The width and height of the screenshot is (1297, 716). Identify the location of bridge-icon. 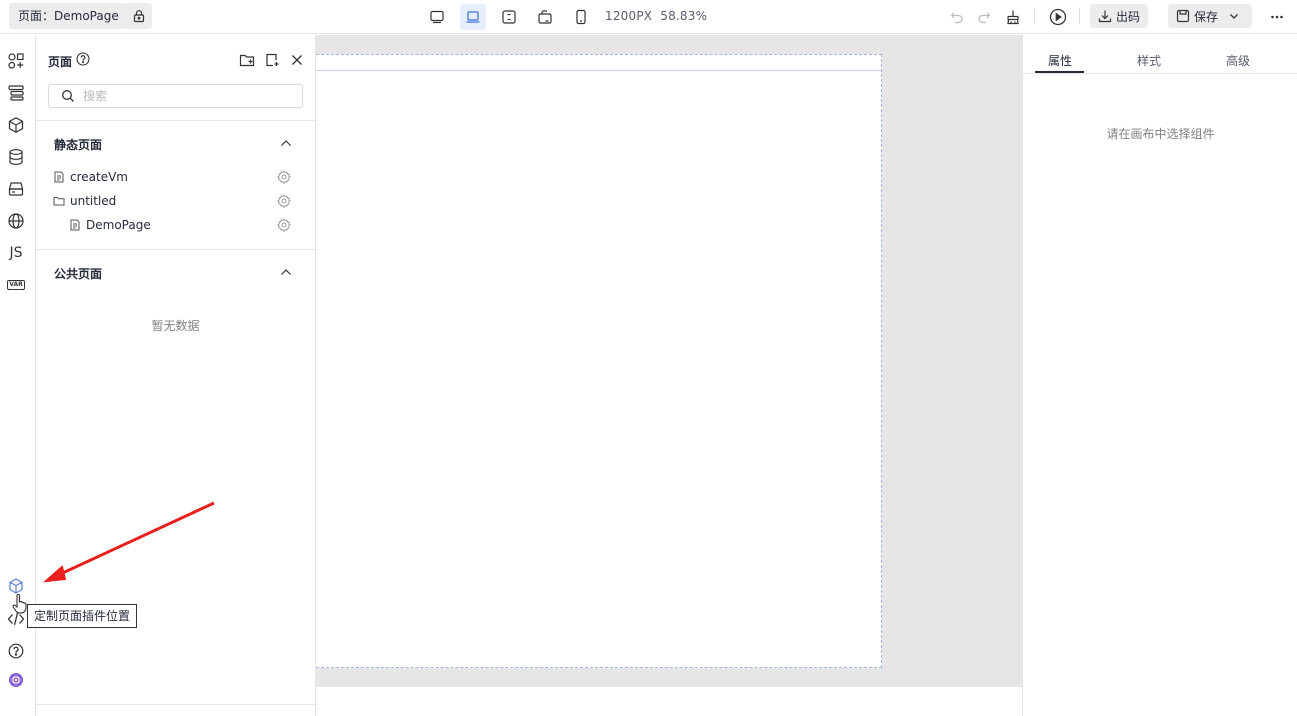
(16, 189).